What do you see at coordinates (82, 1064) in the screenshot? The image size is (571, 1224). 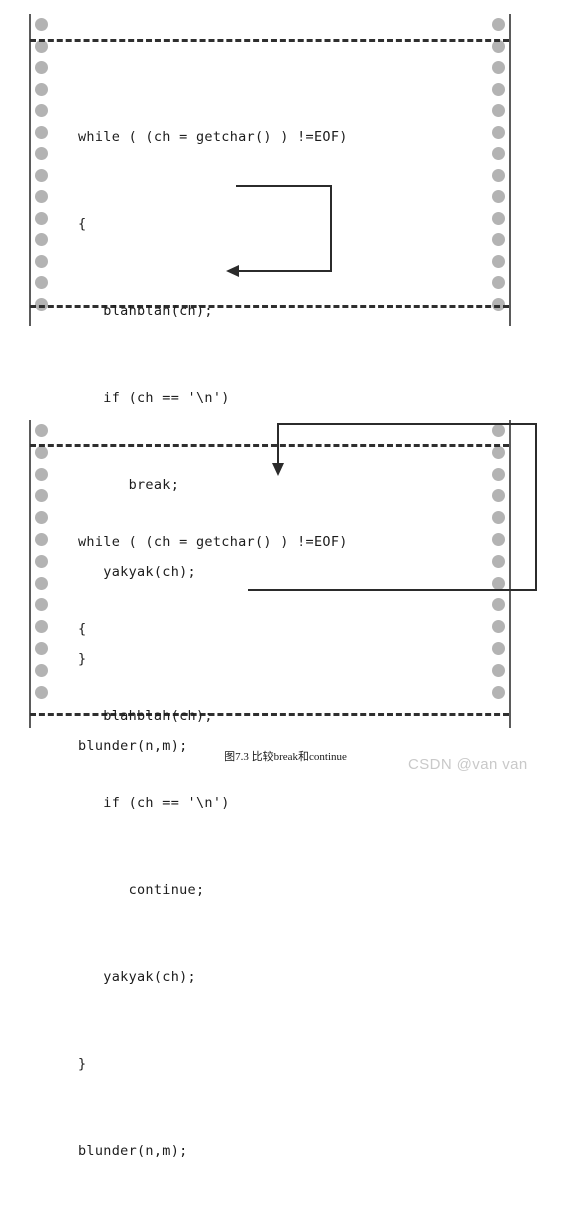 I see `code-line: }` at bounding box center [82, 1064].